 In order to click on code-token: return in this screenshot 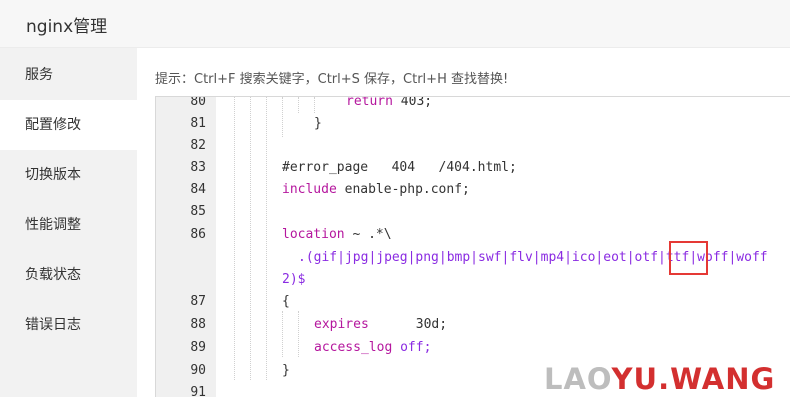, I will do `click(369, 102)`.